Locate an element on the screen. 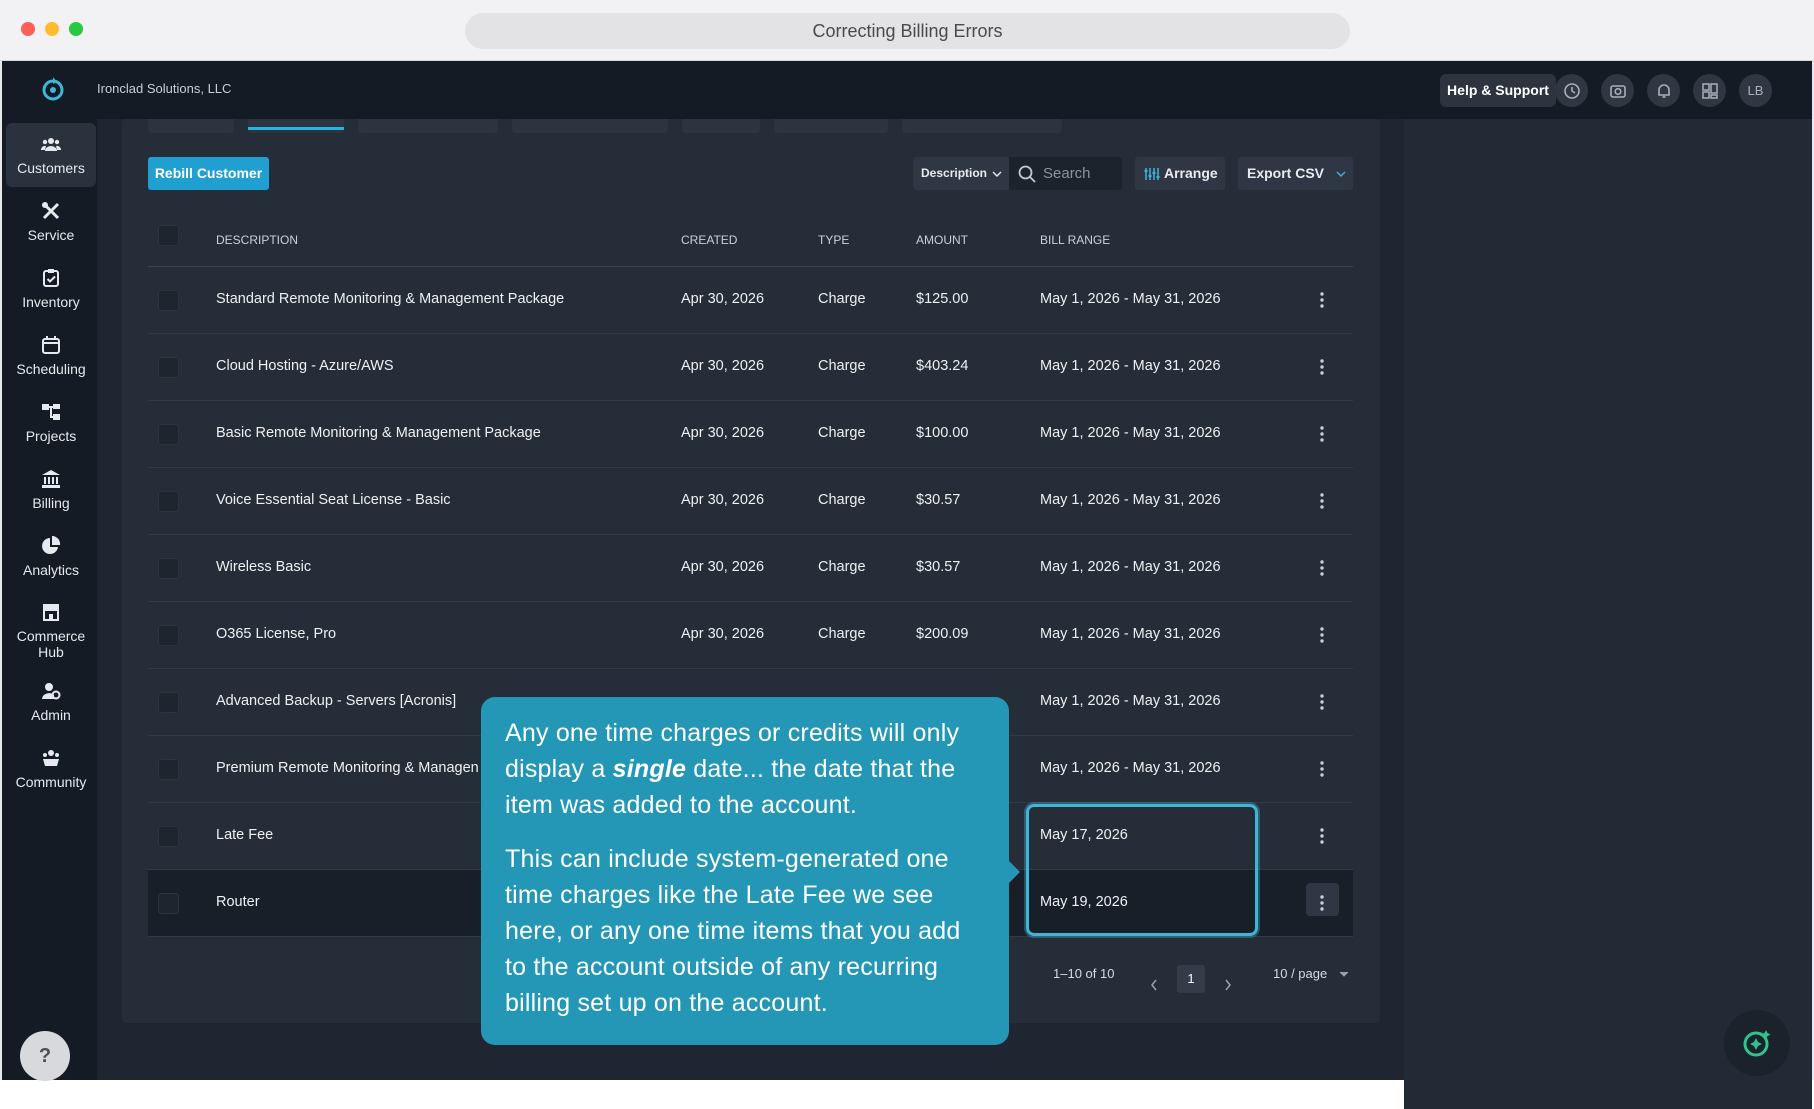 The image size is (1814, 1109). column-header-type: TYPE is located at coordinates (833, 240).